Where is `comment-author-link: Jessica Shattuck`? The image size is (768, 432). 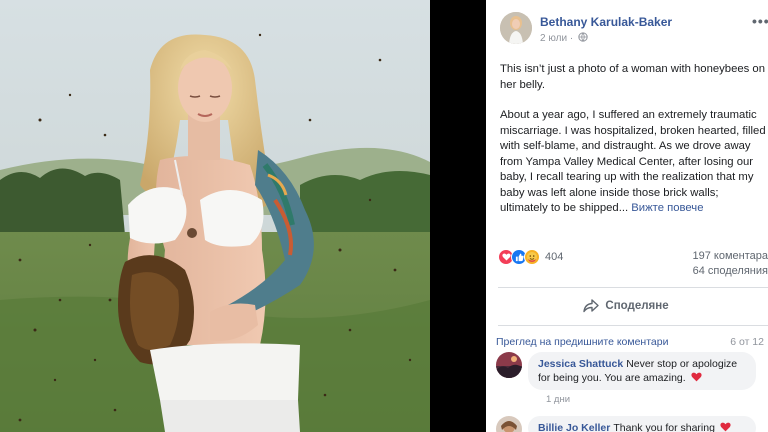 comment-author-link: Jessica Shattuck is located at coordinates (580, 364).